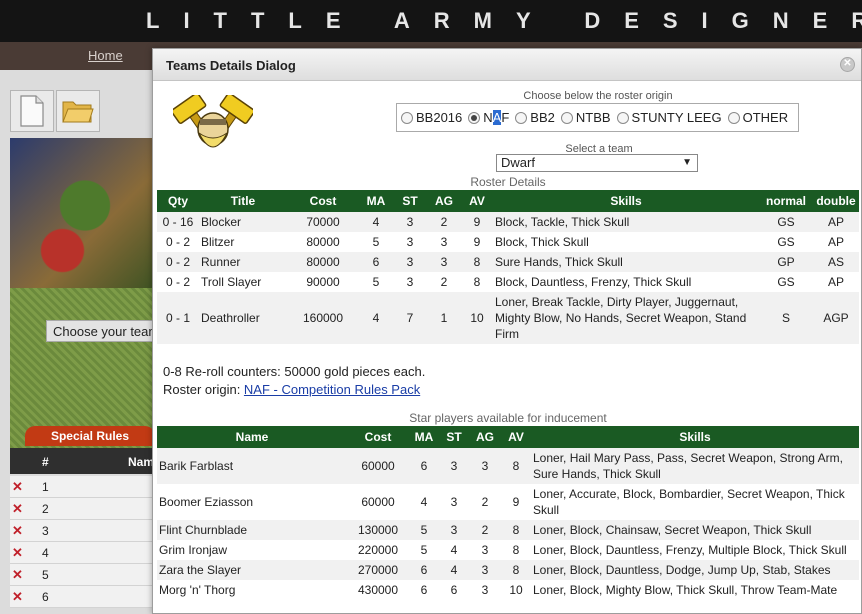 The width and height of the screenshot is (862, 614). What do you see at coordinates (597, 163) in the screenshot?
I see `team-select: Dwarf ▼` at bounding box center [597, 163].